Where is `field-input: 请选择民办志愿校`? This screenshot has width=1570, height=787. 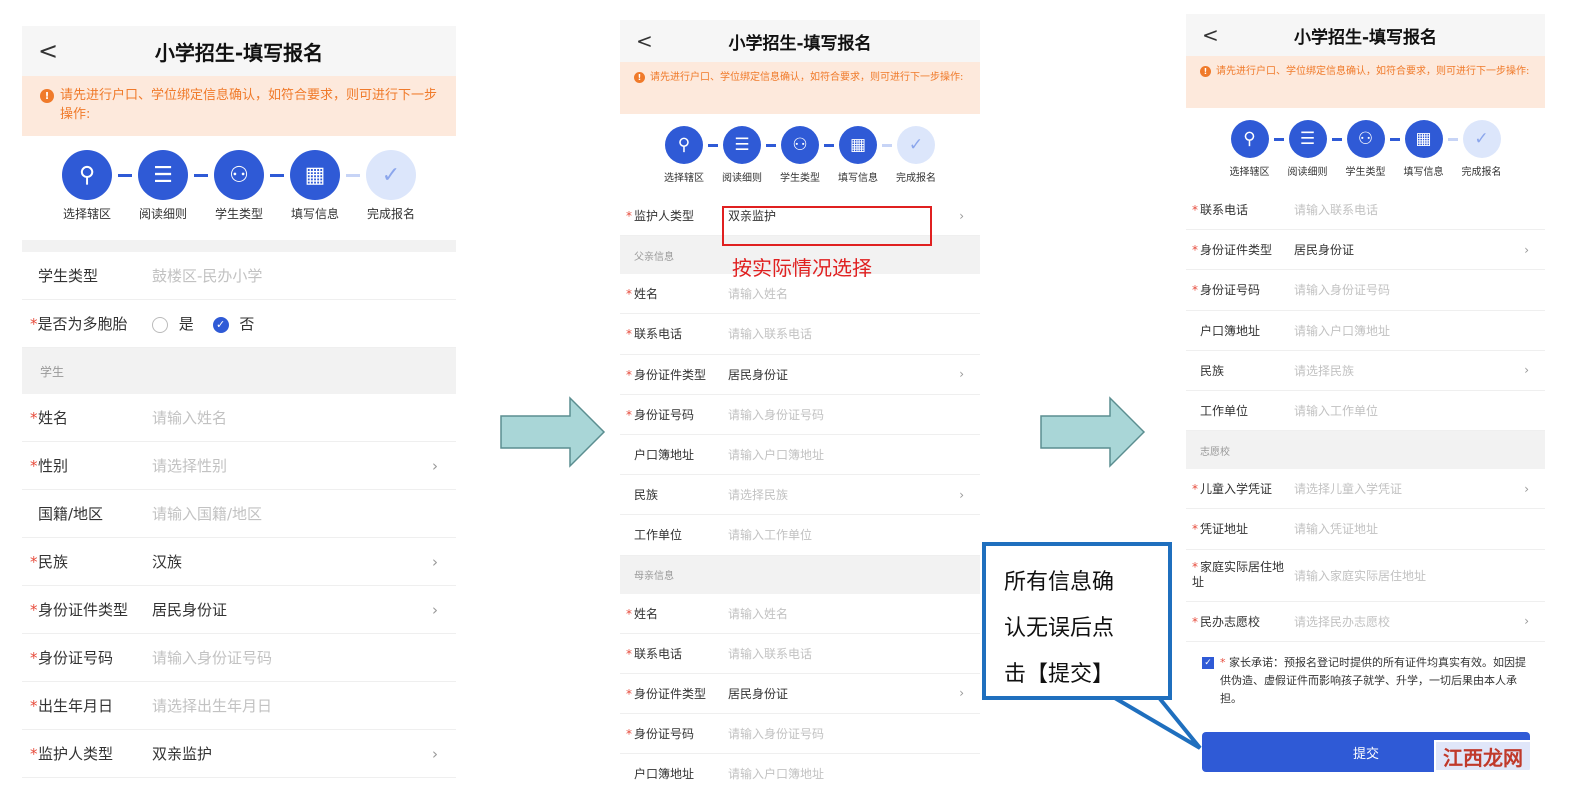 field-input: 请选择民办志愿校 is located at coordinates (1409, 621).